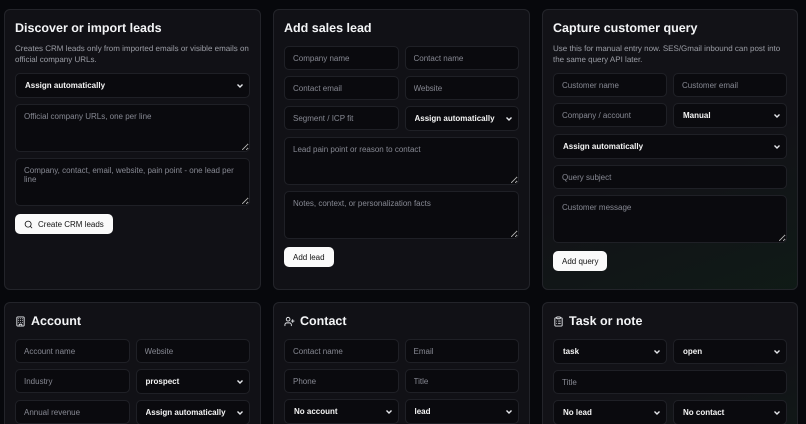 The height and width of the screenshot is (424, 806). I want to click on input-field: Annual revenue, so click(72, 412).